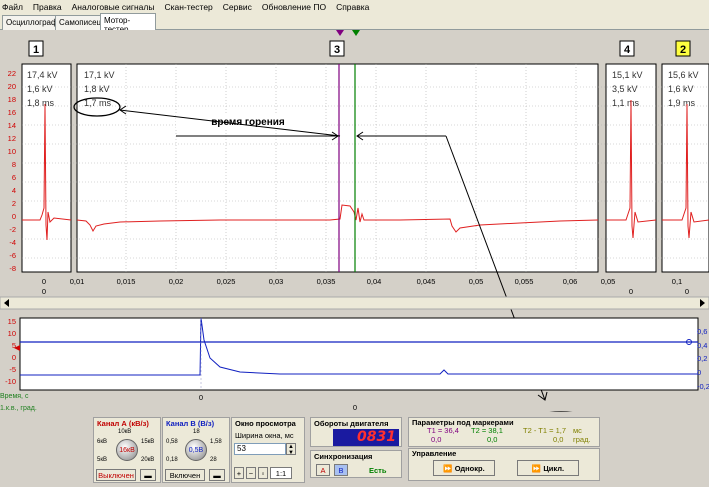  What do you see at coordinates (36, 50) in the screenshot?
I see `cylinder-number: 1` at bounding box center [36, 50].